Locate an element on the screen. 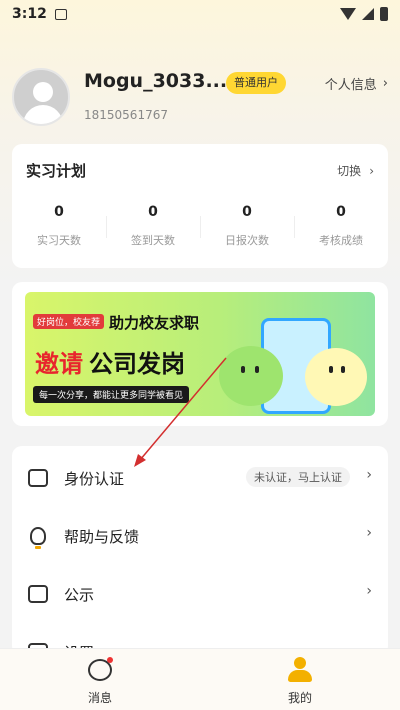 The height and width of the screenshot is (710, 400). menu-item-label: 身份认证 is located at coordinates (94, 479).